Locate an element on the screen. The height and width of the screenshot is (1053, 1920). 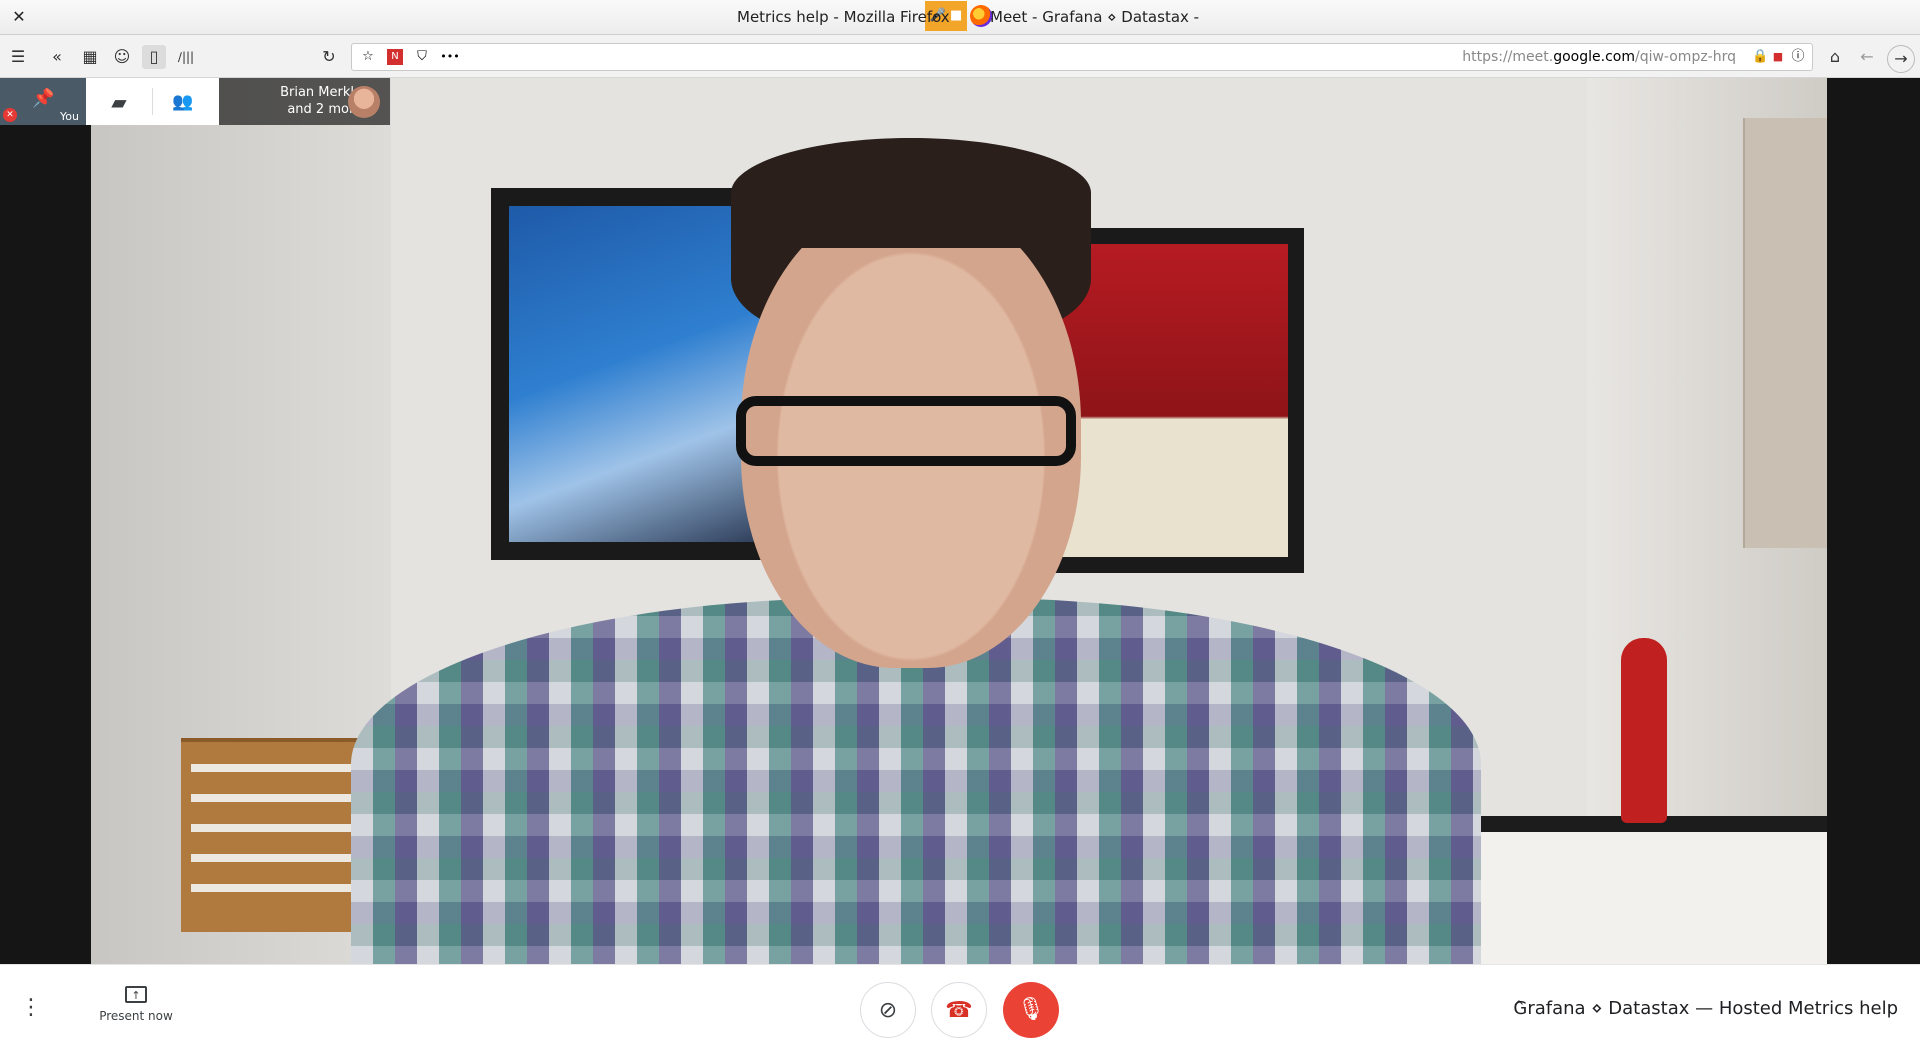
extensions-icon: ▦ is located at coordinates (90, 57).